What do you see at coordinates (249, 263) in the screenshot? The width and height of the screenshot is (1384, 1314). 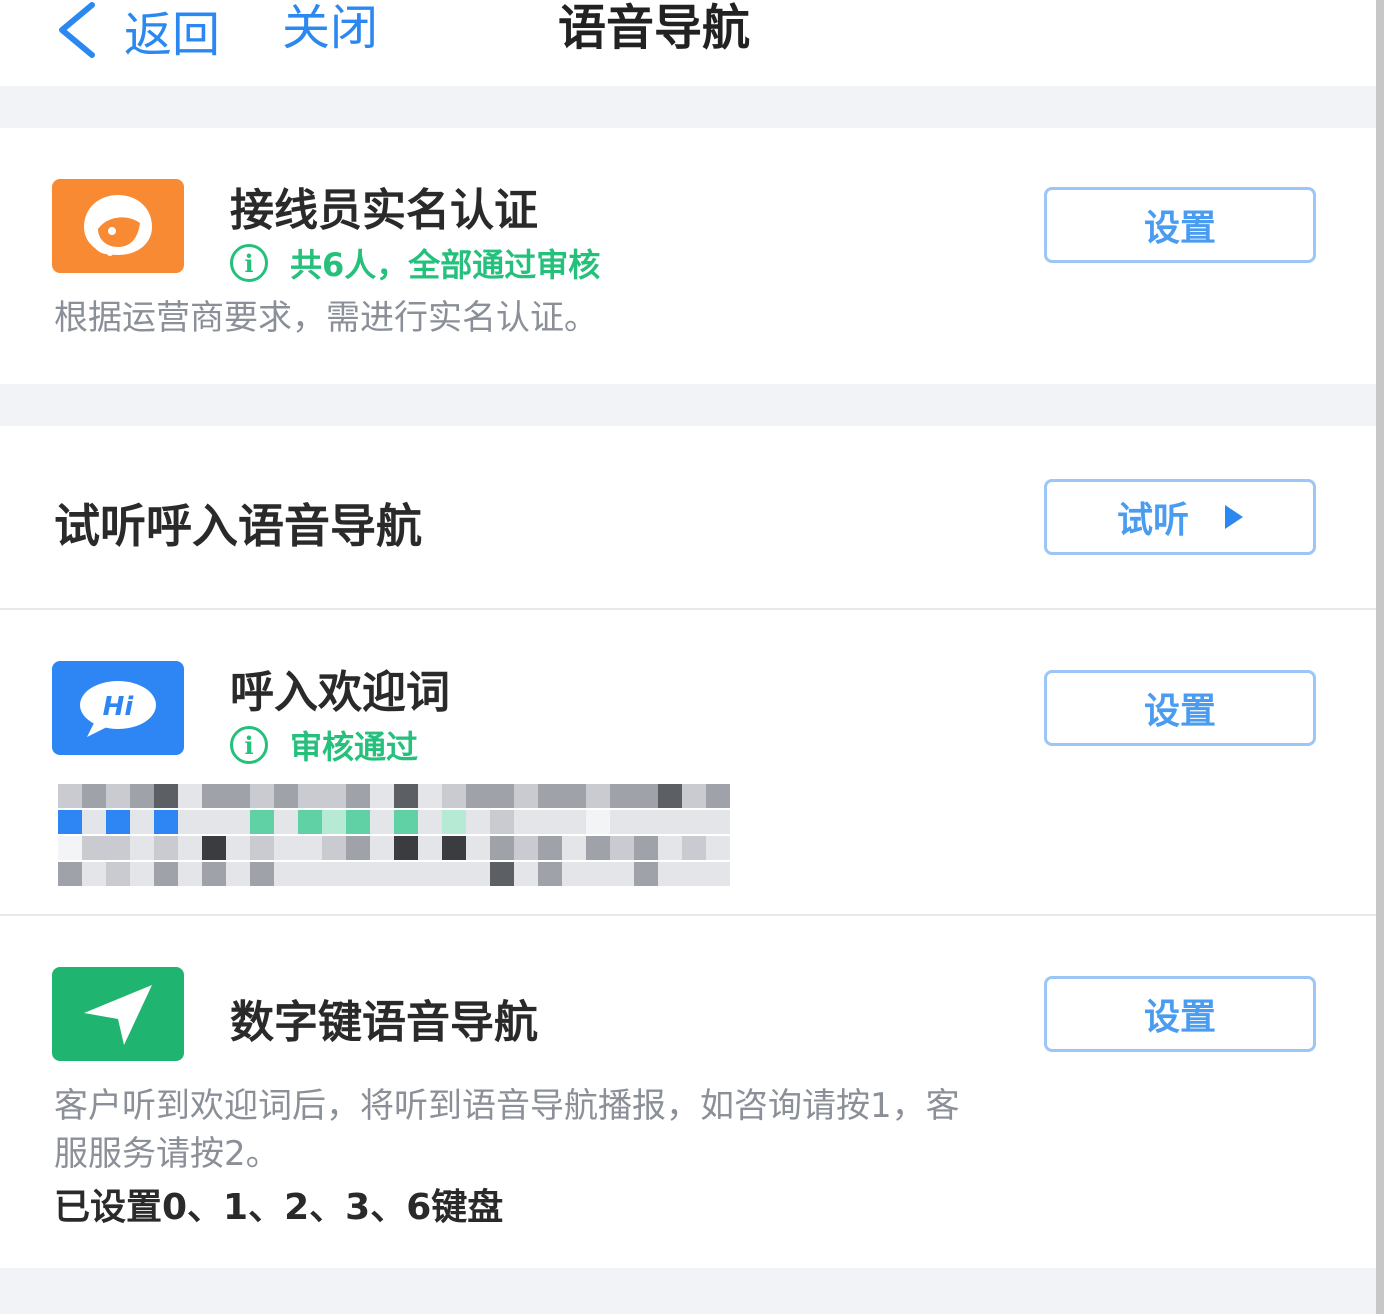 I see `info-icon: i` at bounding box center [249, 263].